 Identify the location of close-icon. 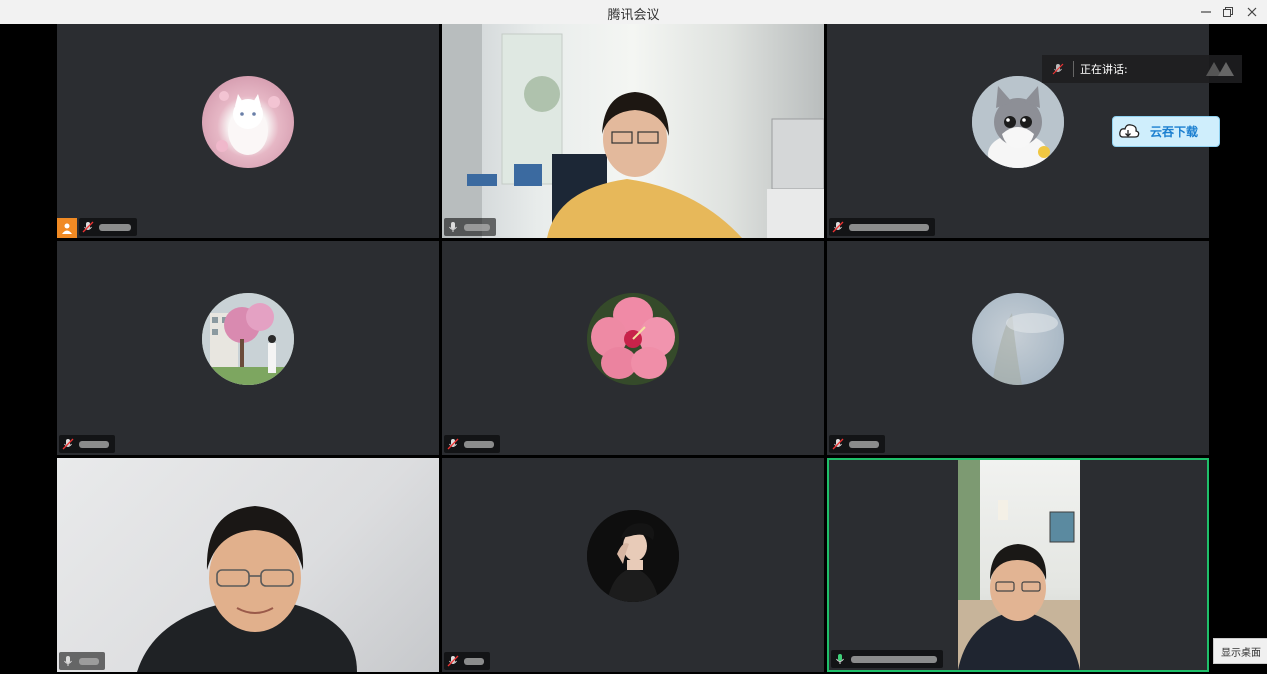
(1252, 12).